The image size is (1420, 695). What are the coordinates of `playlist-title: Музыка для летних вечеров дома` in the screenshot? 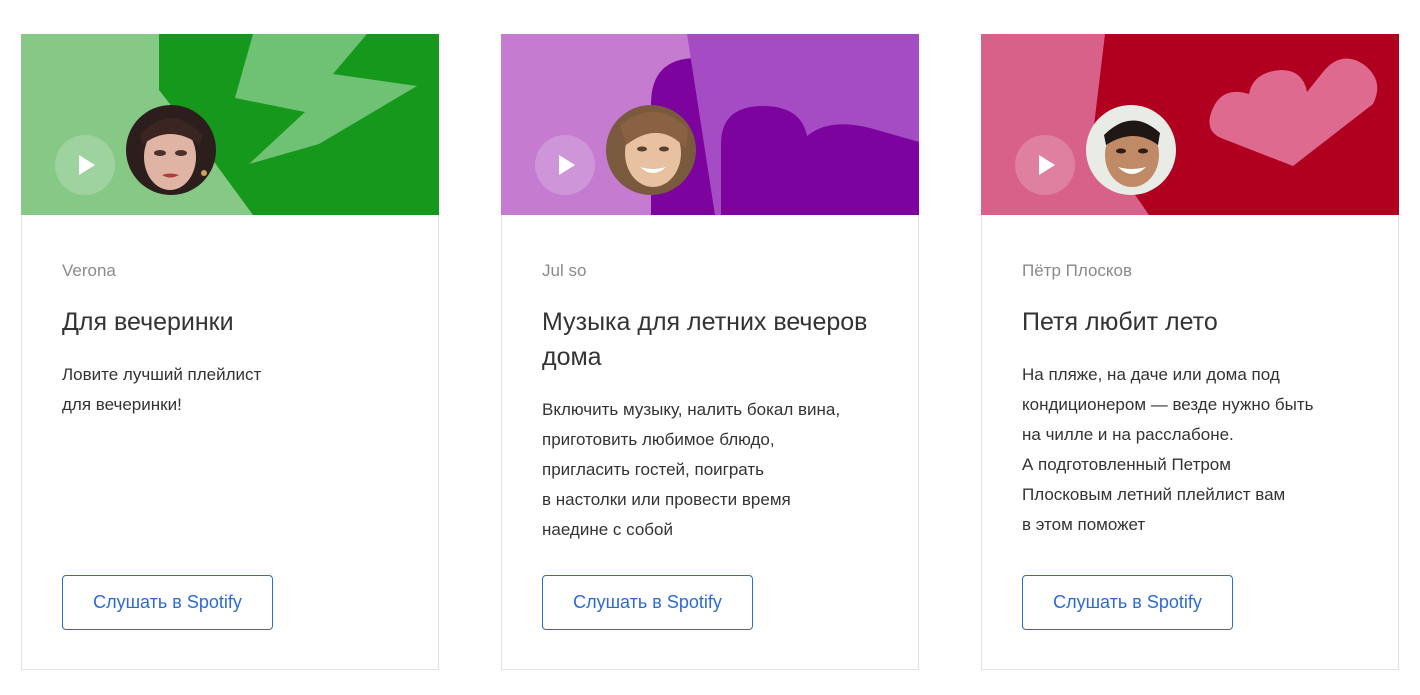 It's located at (705, 339).